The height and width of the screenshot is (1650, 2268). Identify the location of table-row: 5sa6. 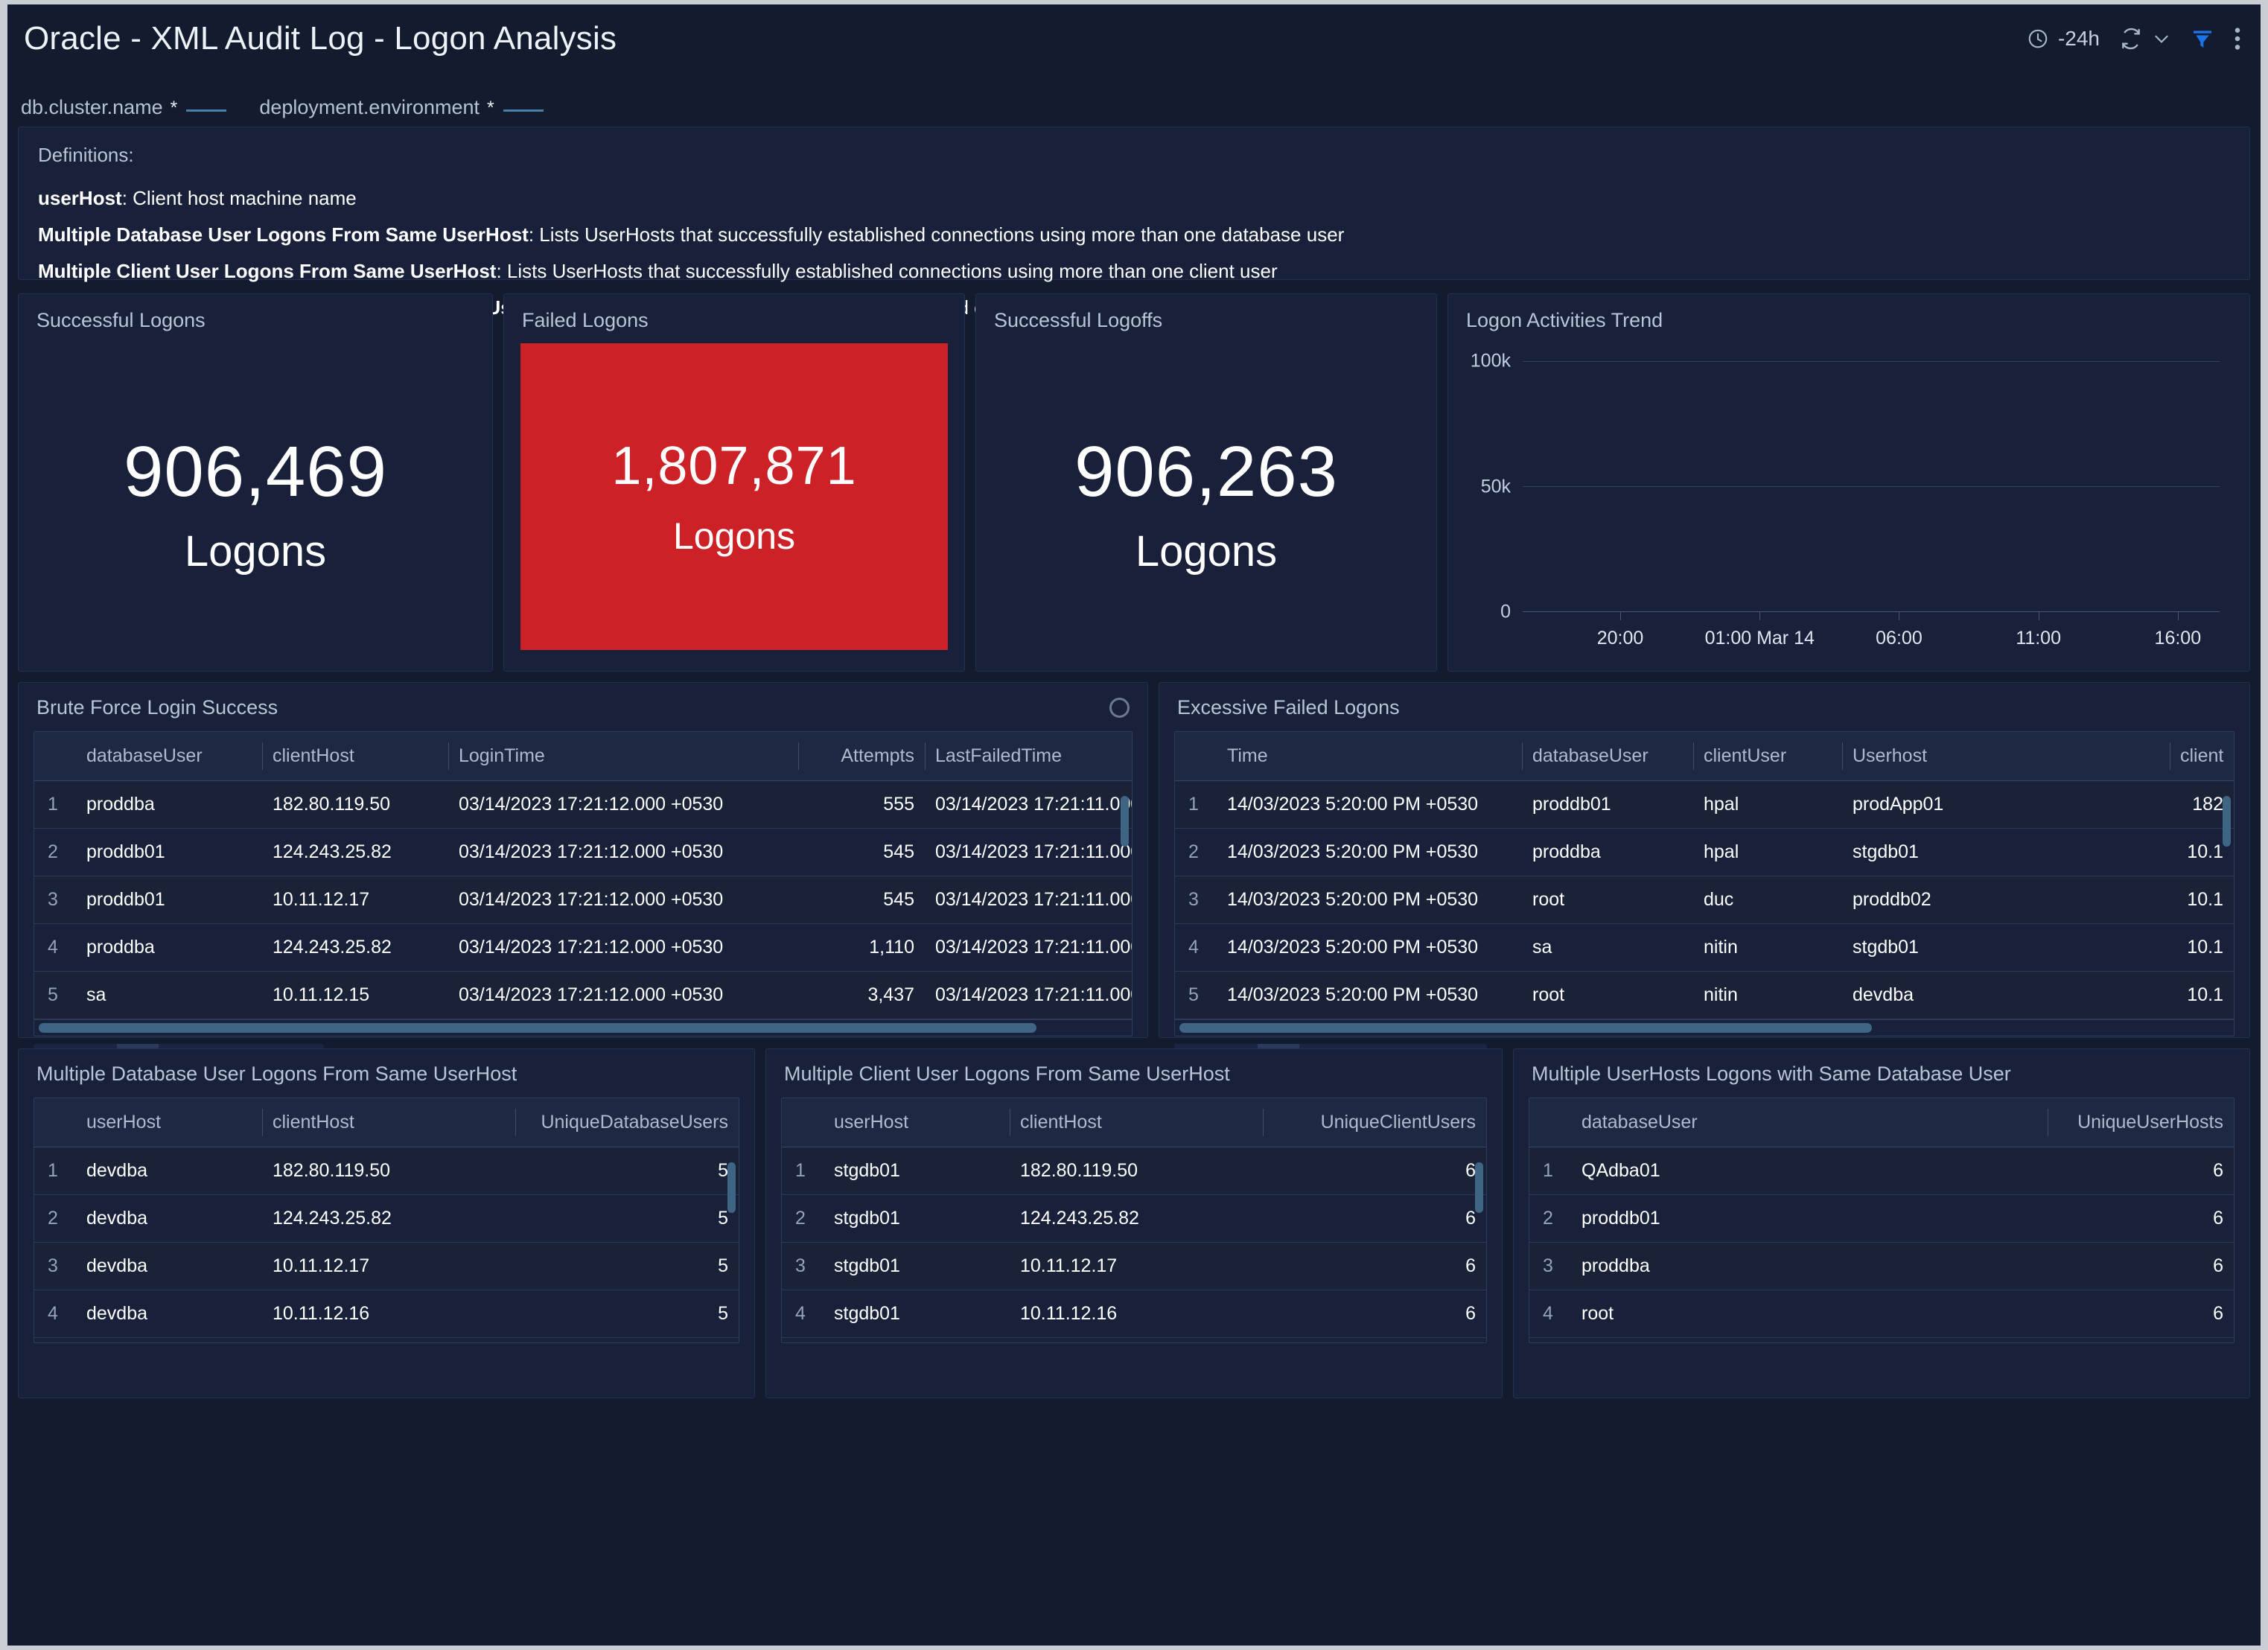
(1881, 1339).